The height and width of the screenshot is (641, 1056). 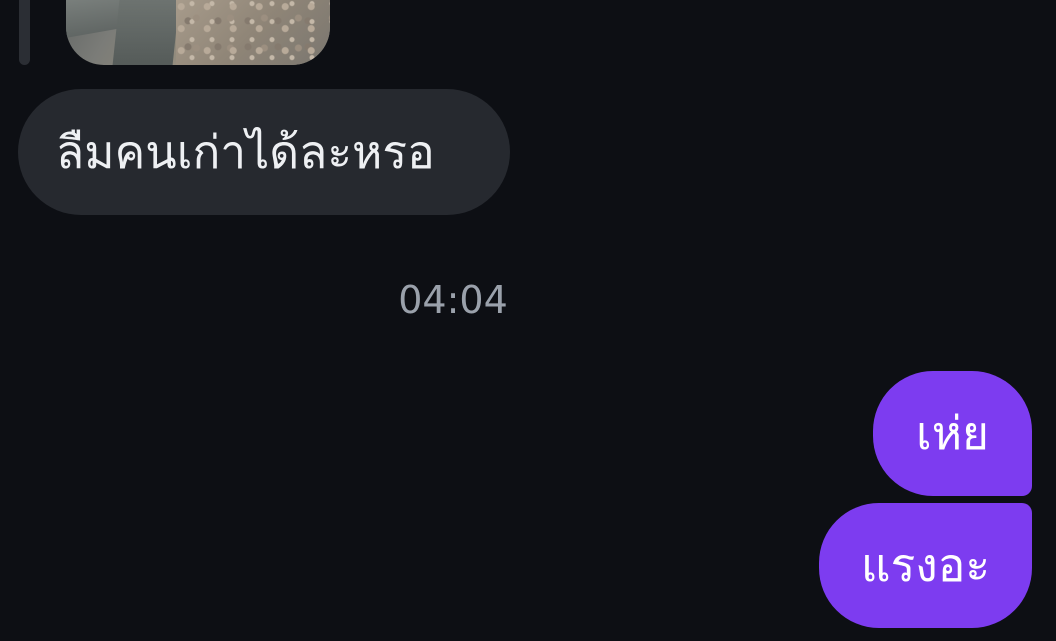 What do you see at coordinates (264, 152) in the screenshot?
I see `incoming-message-bubble: ลืมคนเก่าได้ละหรอ` at bounding box center [264, 152].